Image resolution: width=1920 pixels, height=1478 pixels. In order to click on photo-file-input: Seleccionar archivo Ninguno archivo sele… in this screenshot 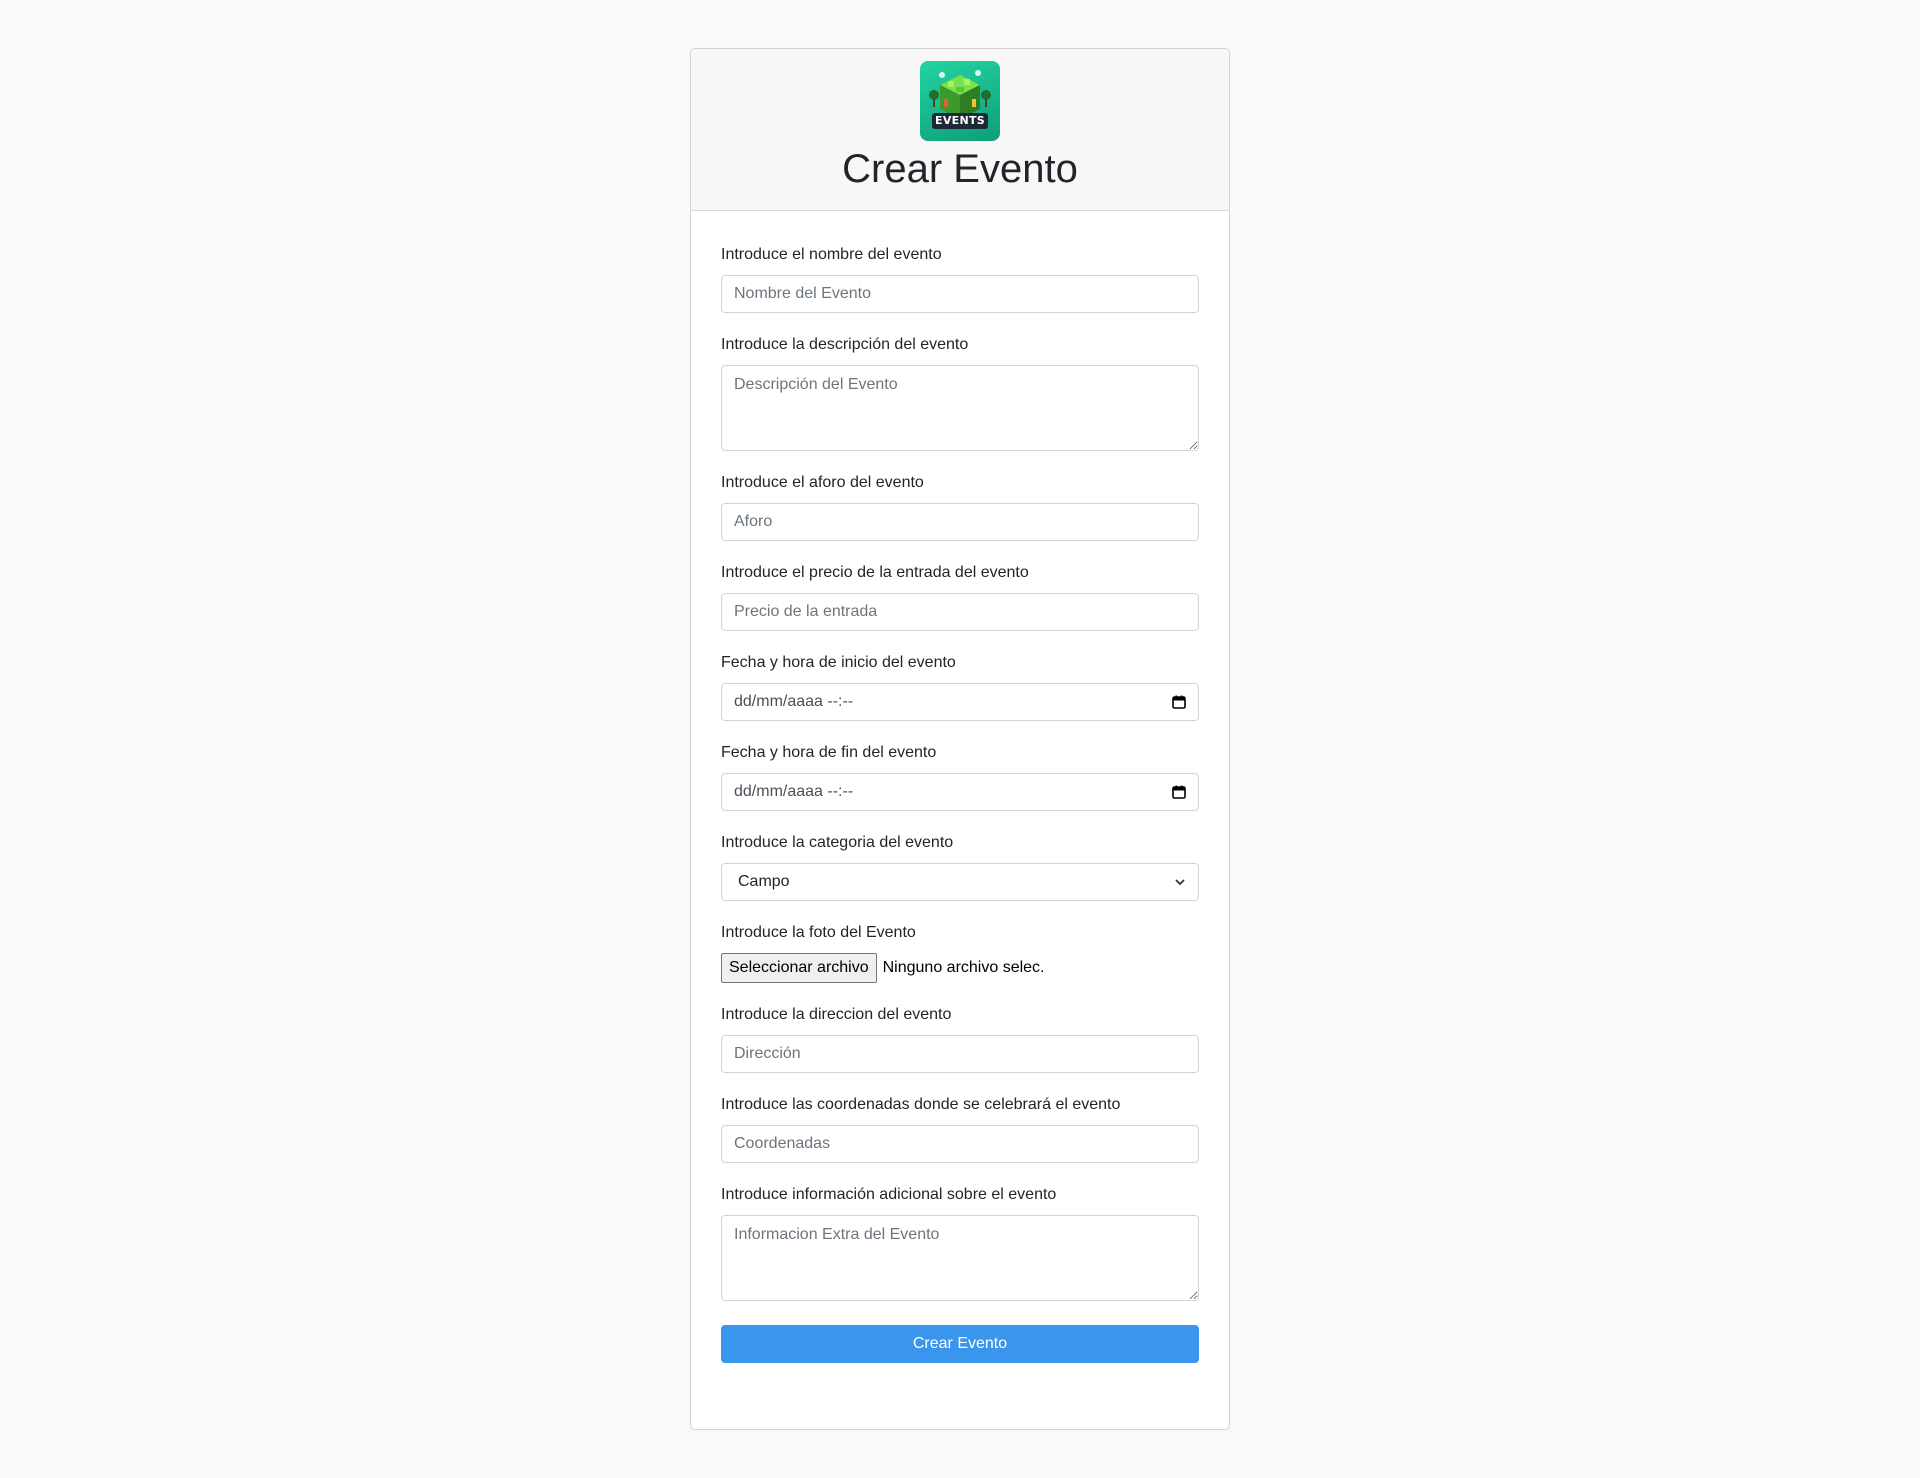, I will do `click(960, 968)`.